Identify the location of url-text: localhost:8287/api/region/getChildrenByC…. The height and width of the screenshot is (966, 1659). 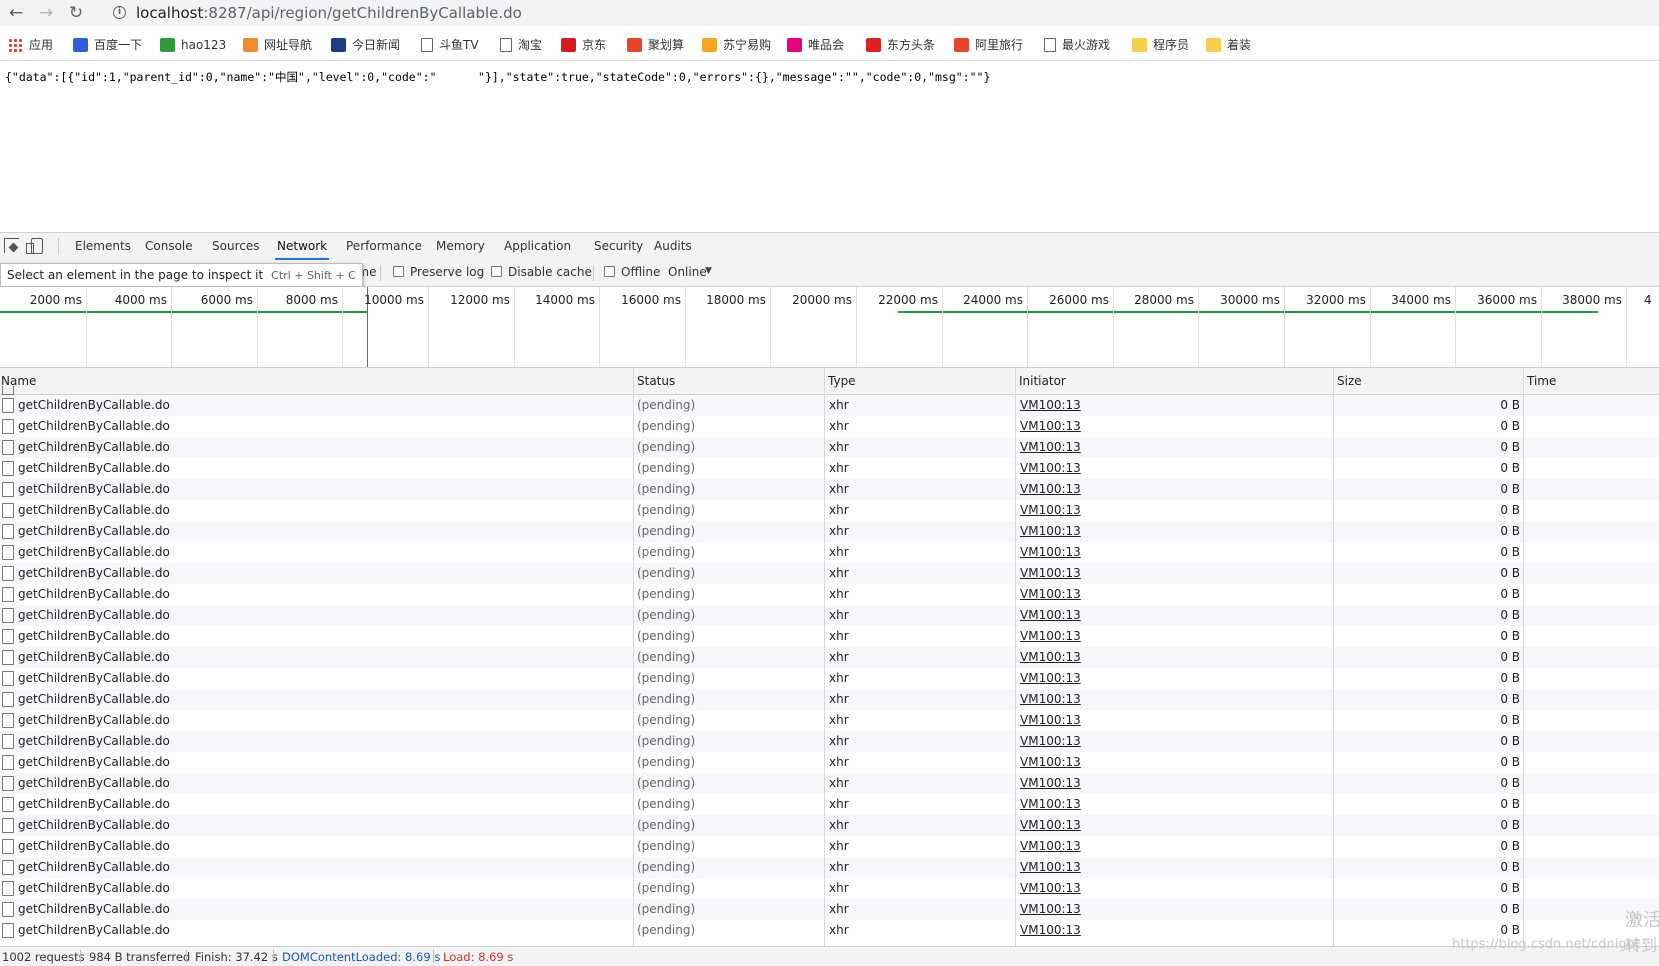
(329, 13).